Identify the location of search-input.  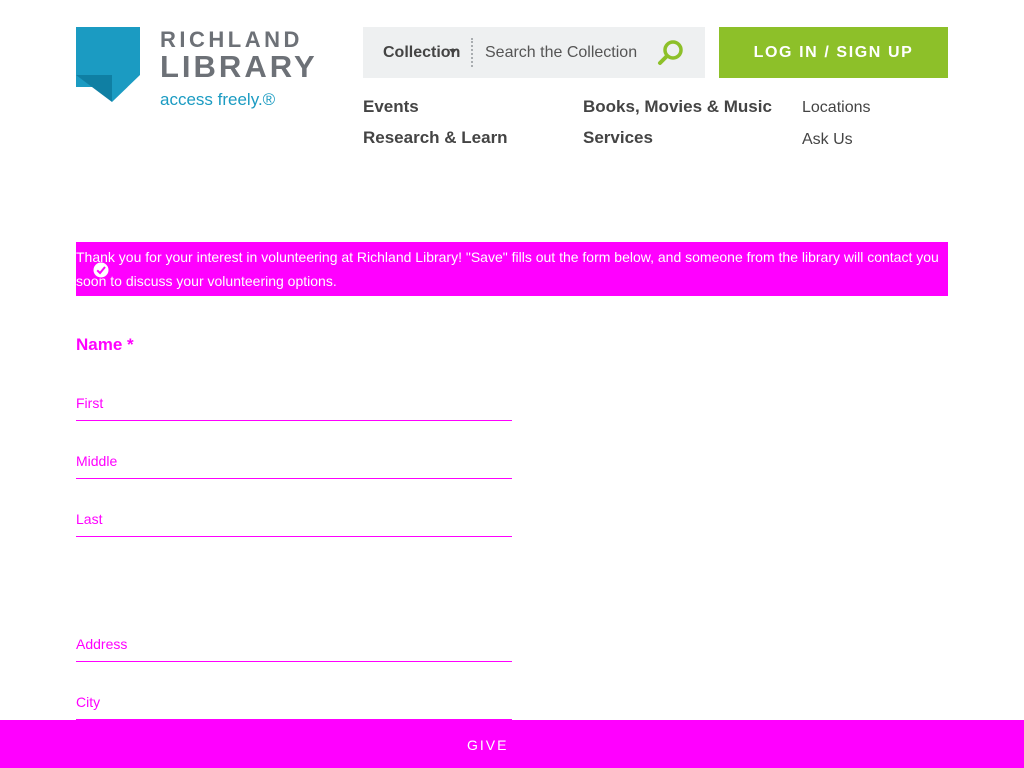
(570, 53).